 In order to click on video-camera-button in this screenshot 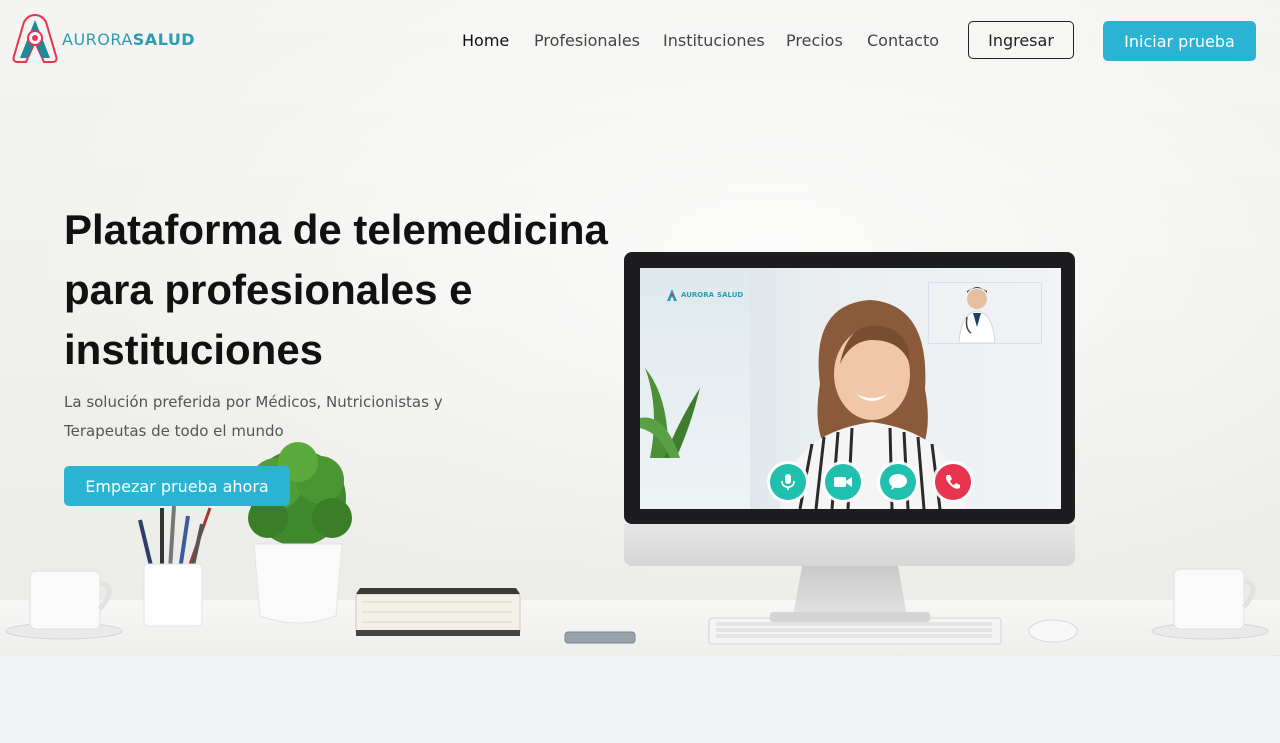, I will do `click(843, 482)`.